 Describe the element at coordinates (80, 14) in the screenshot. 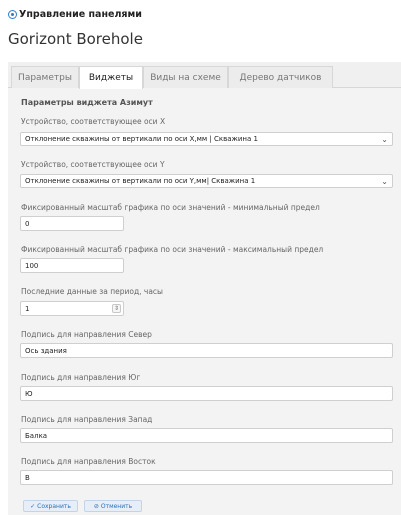

I see `header-title-text: Управление панелями` at that location.